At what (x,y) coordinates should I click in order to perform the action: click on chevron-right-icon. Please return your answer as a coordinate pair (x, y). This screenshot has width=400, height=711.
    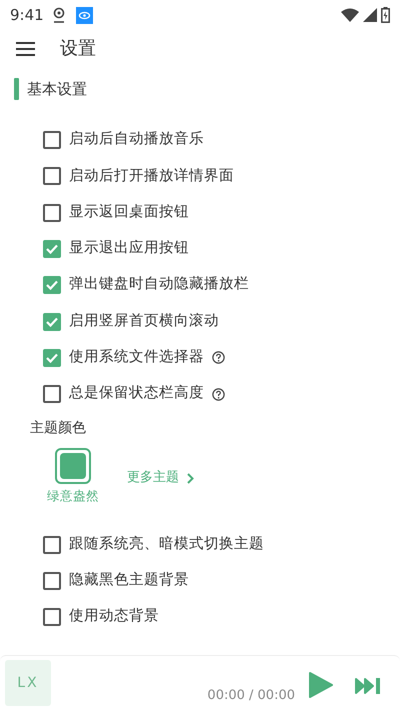
    Looking at the image, I should click on (190, 478).